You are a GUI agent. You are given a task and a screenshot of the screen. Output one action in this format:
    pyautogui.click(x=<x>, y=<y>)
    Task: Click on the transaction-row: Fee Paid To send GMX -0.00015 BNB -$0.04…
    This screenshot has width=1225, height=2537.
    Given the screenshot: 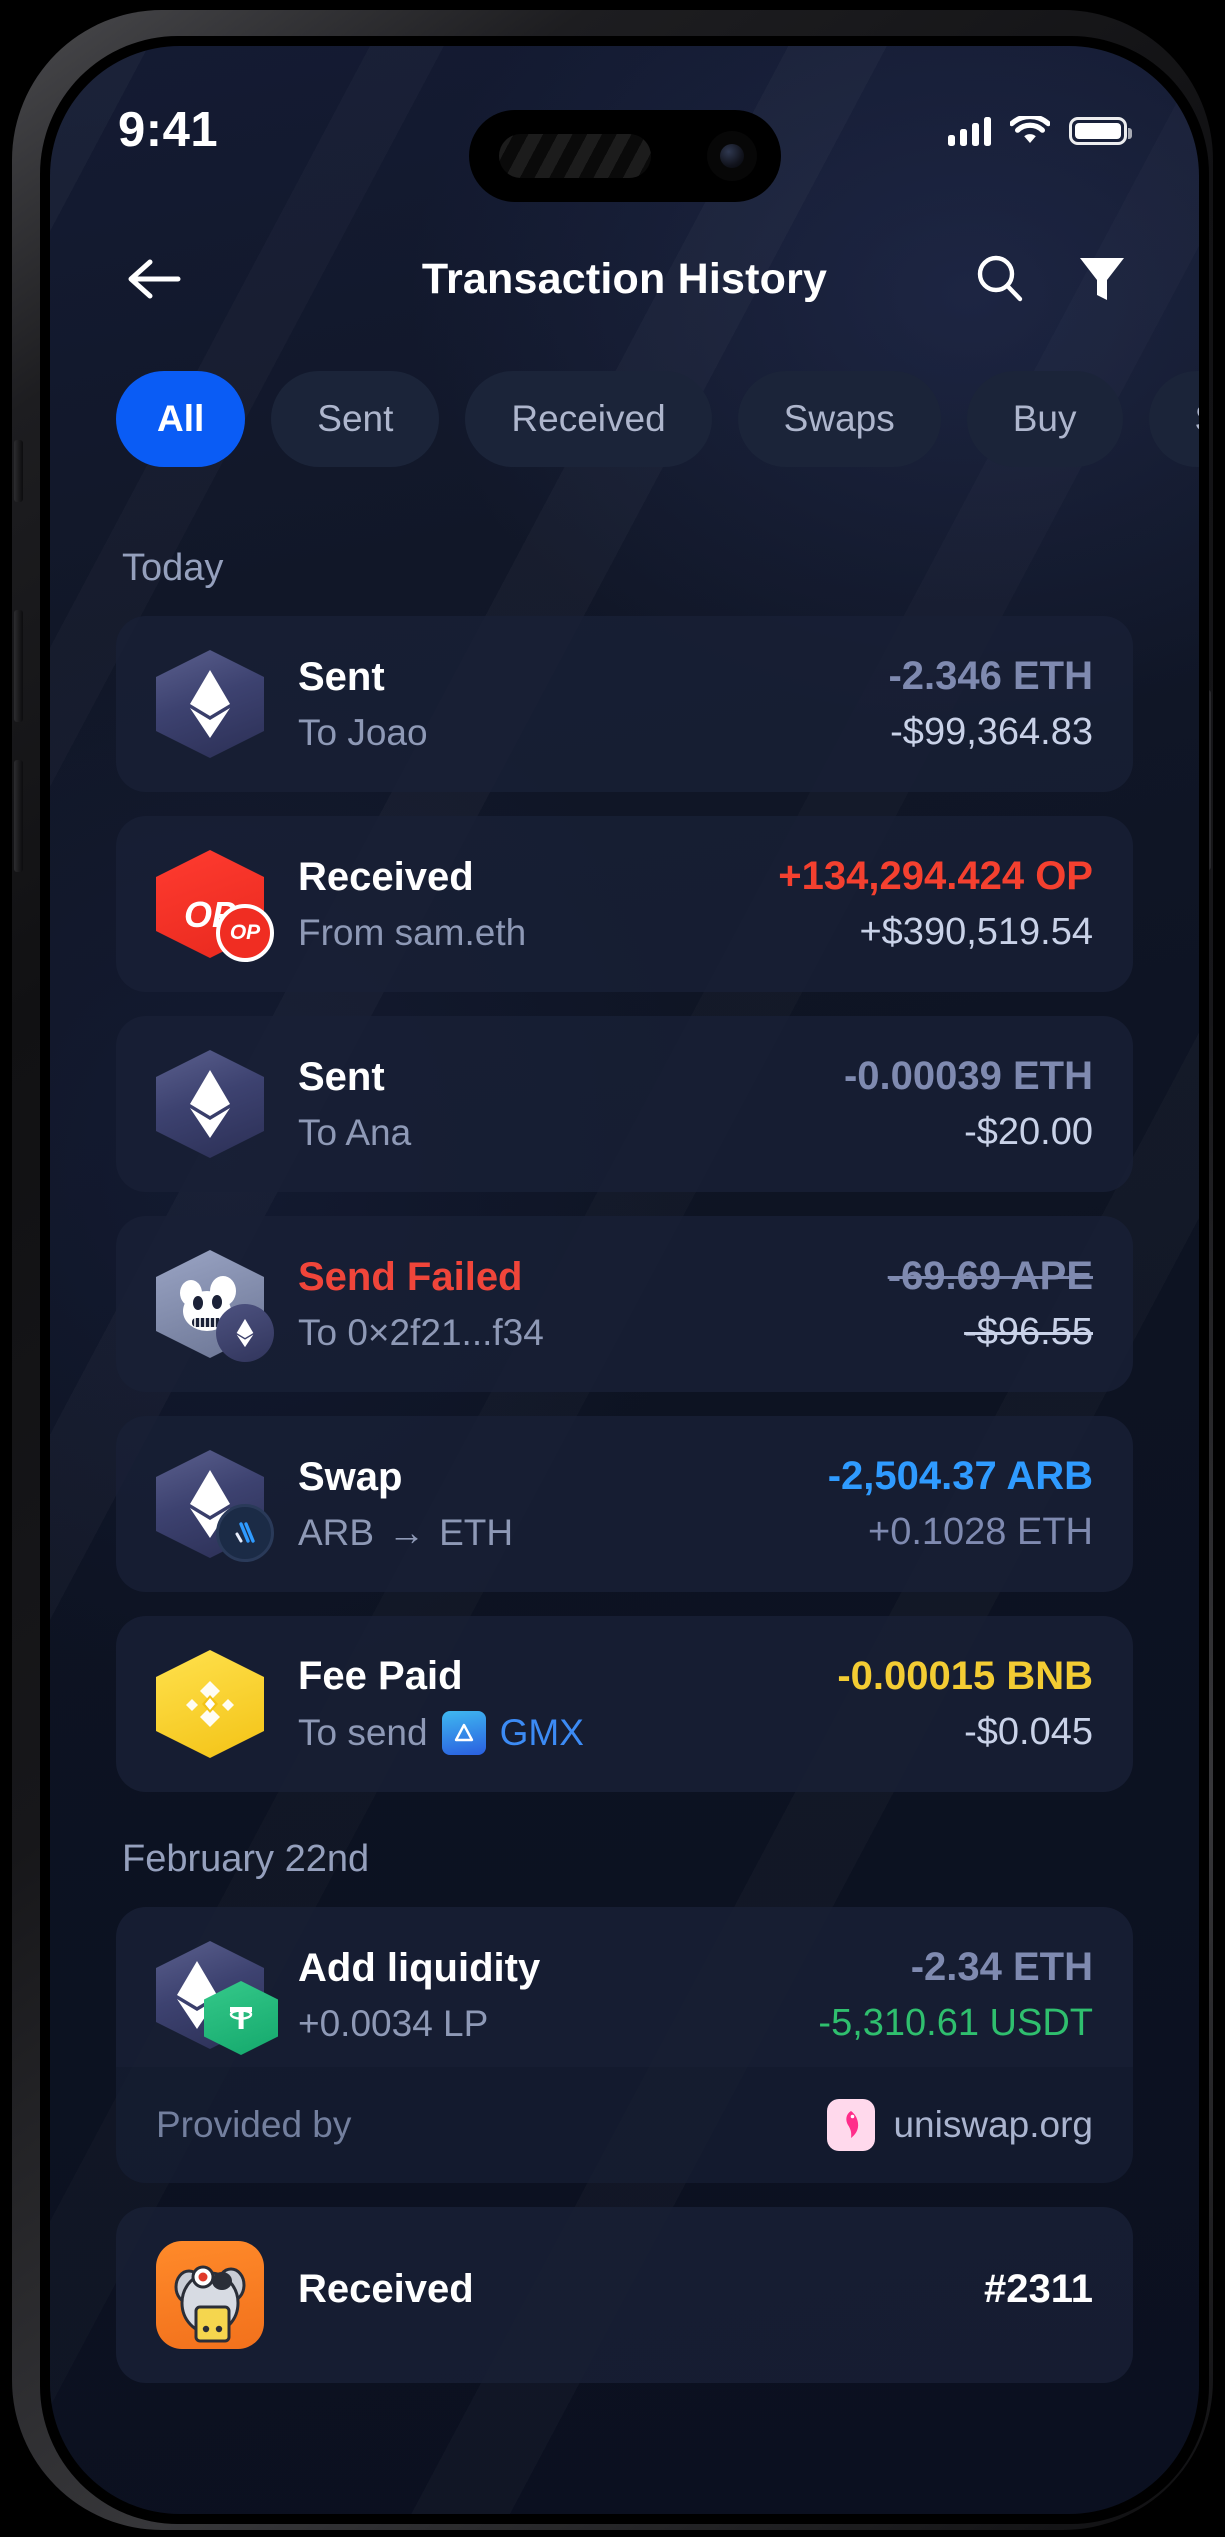 What is the action you would take?
    pyautogui.click(x=624, y=1704)
    